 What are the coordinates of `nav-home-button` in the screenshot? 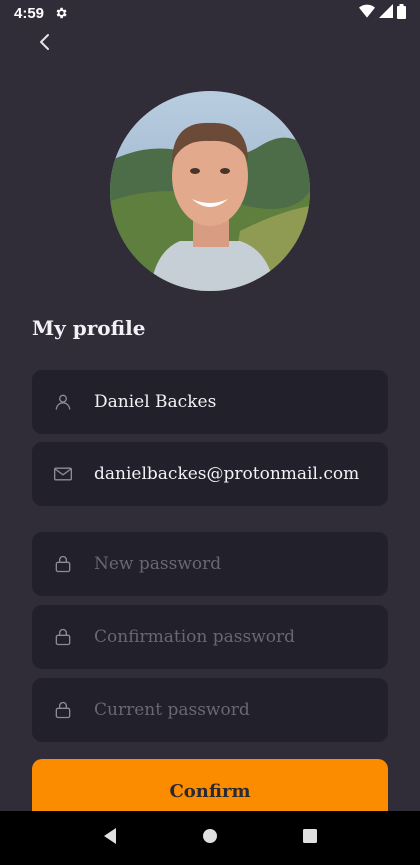 It's located at (210, 838).